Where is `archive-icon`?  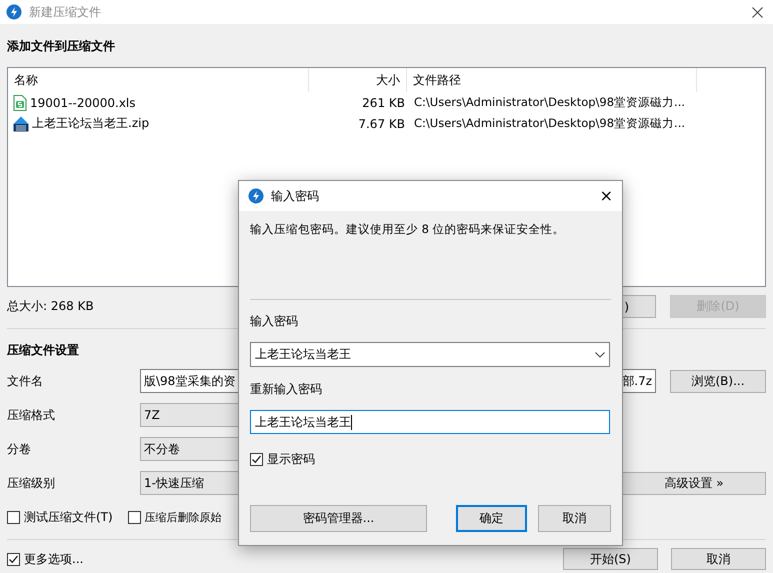 archive-icon is located at coordinates (21, 124).